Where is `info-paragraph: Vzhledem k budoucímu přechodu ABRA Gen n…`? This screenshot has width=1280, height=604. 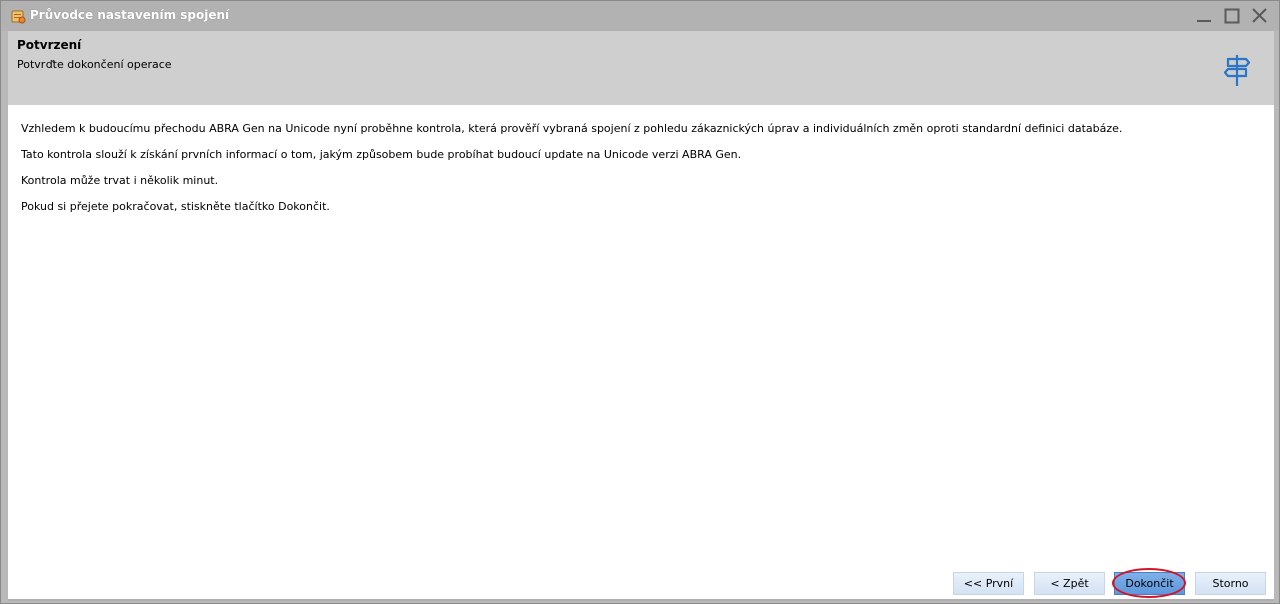 info-paragraph: Vzhledem k budoucímu přechodu ABRA Gen n… is located at coordinates (572, 128).